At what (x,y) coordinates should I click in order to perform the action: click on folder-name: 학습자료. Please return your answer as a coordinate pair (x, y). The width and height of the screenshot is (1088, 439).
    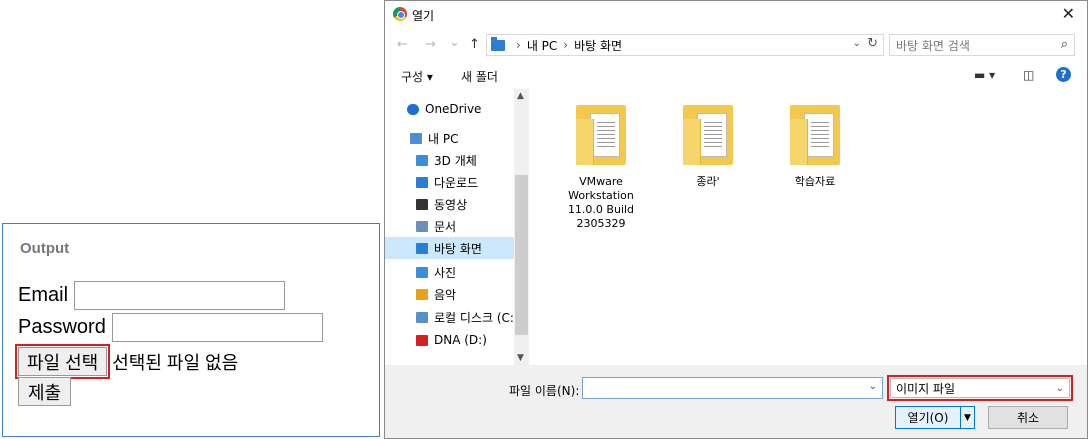
    Looking at the image, I should click on (815, 181).